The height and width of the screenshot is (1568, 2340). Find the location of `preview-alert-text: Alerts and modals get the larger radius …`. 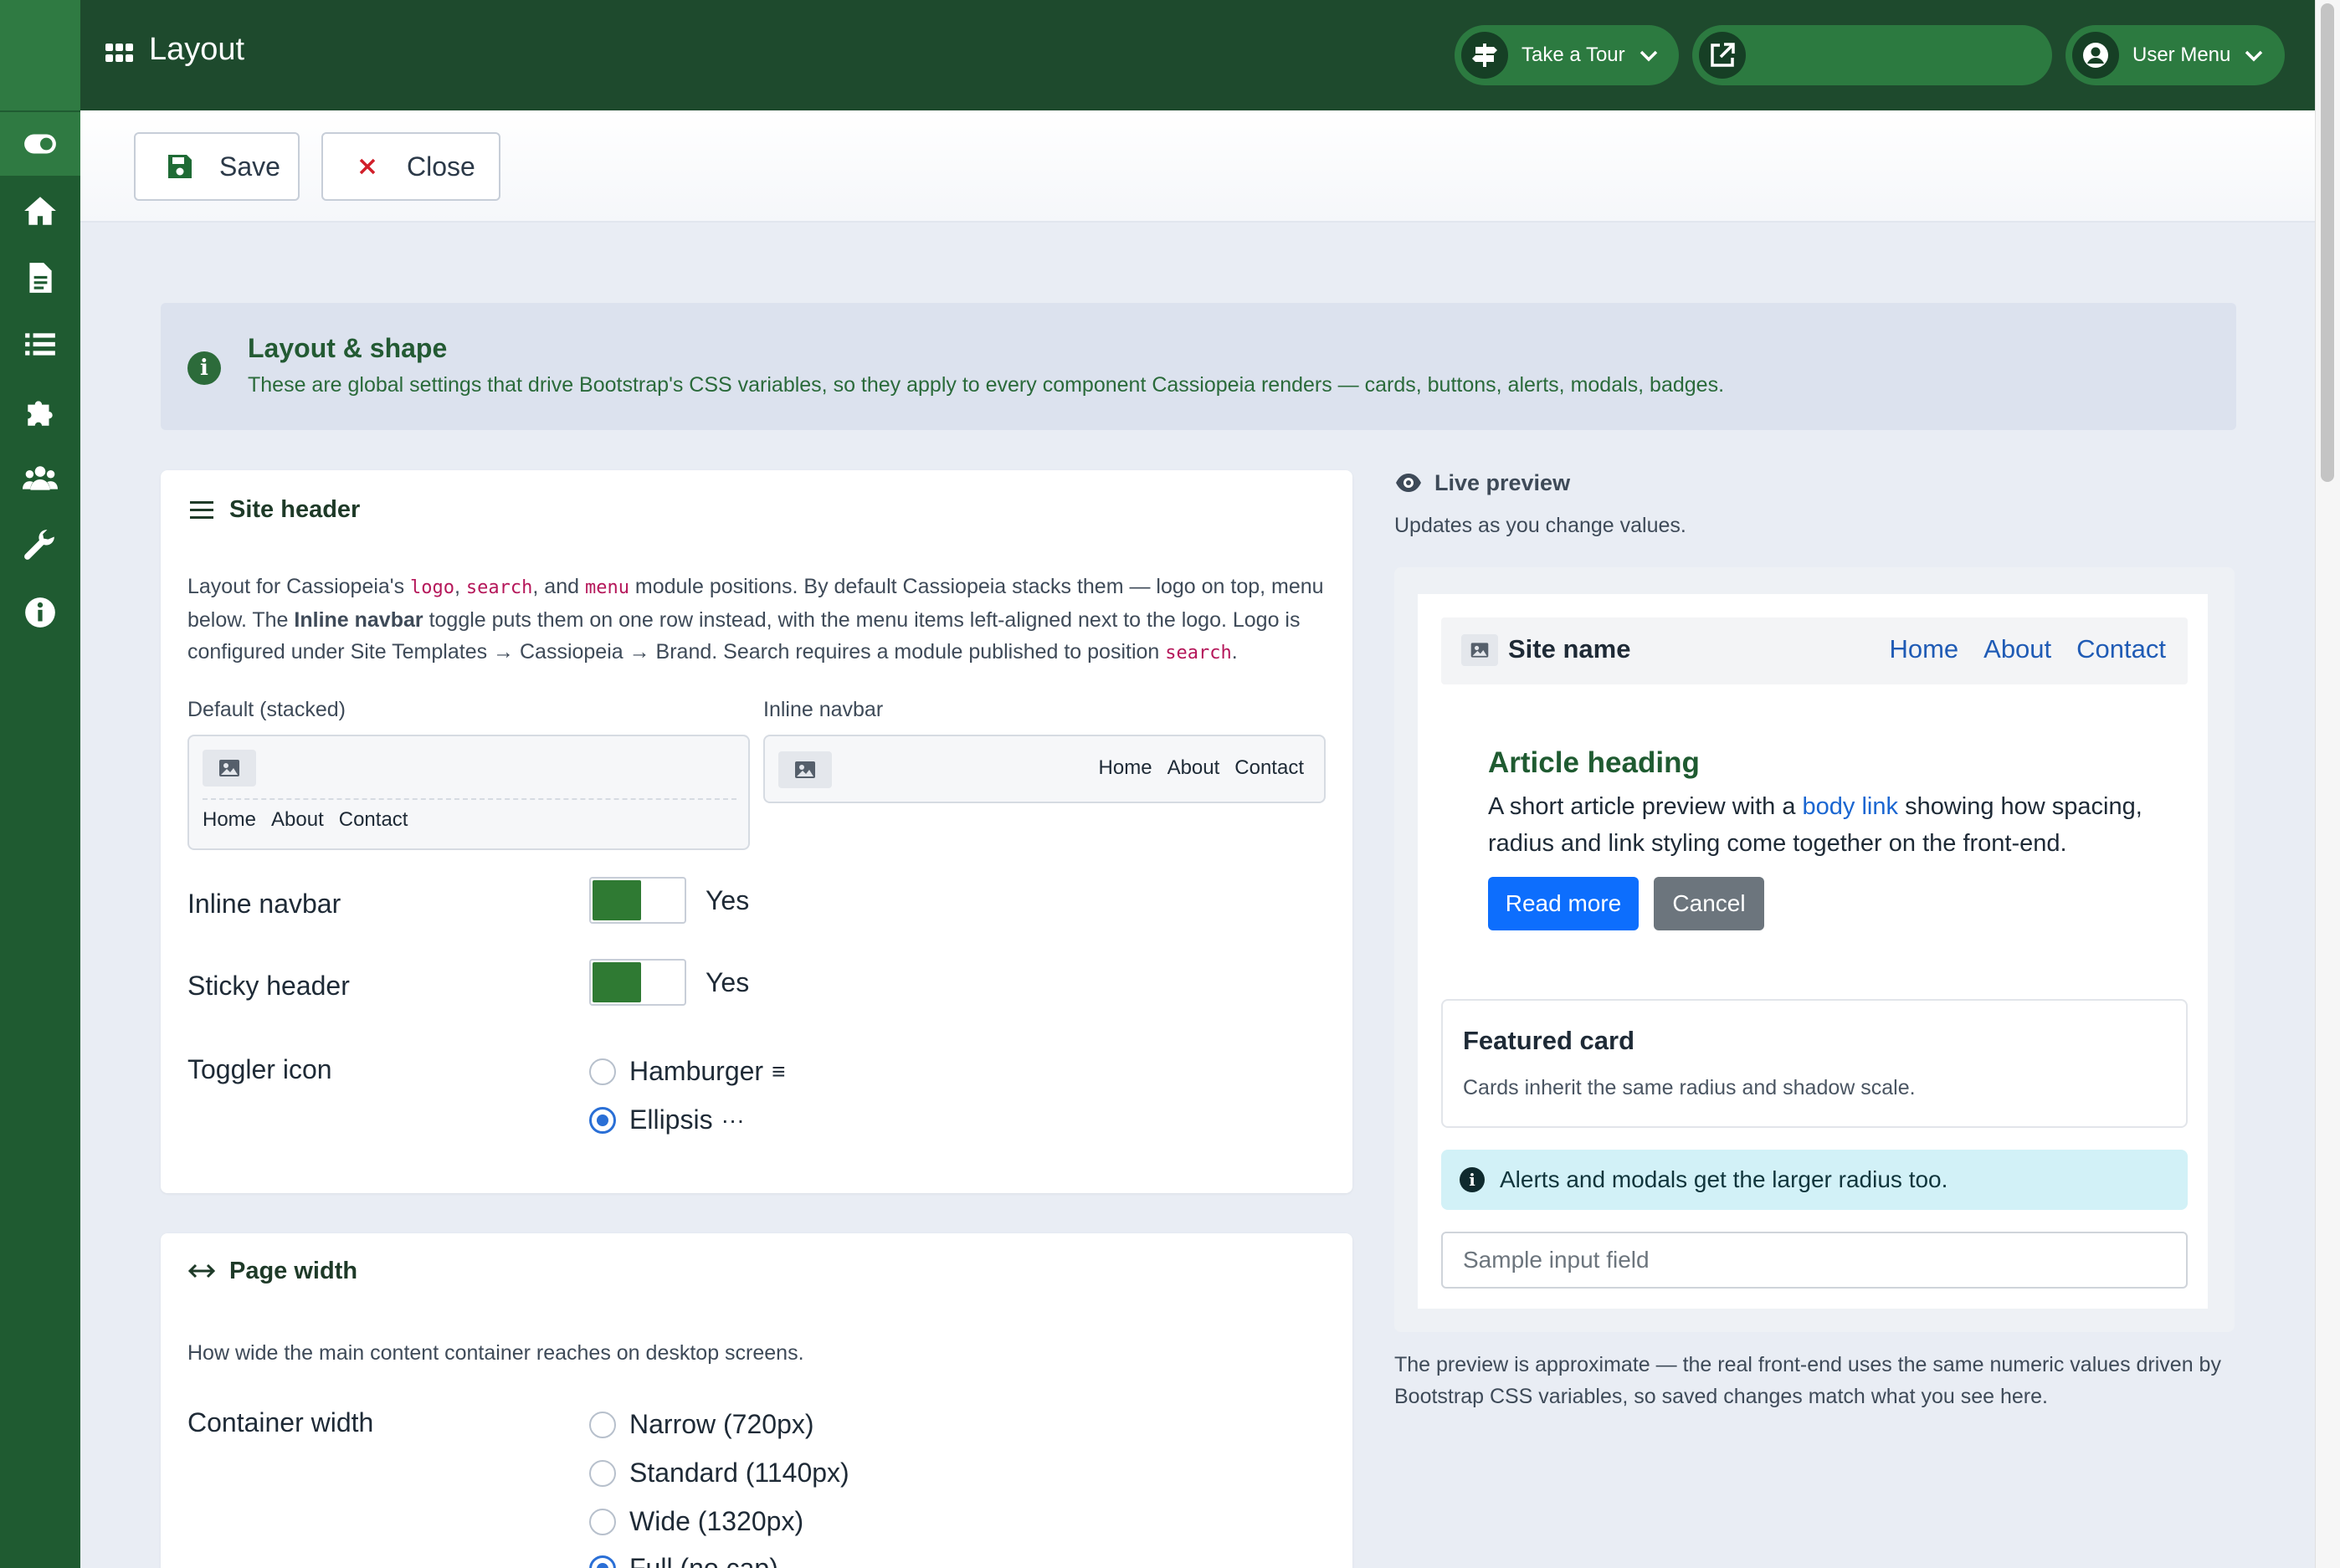

preview-alert-text: Alerts and modals get the larger radius … is located at coordinates (1724, 1179).